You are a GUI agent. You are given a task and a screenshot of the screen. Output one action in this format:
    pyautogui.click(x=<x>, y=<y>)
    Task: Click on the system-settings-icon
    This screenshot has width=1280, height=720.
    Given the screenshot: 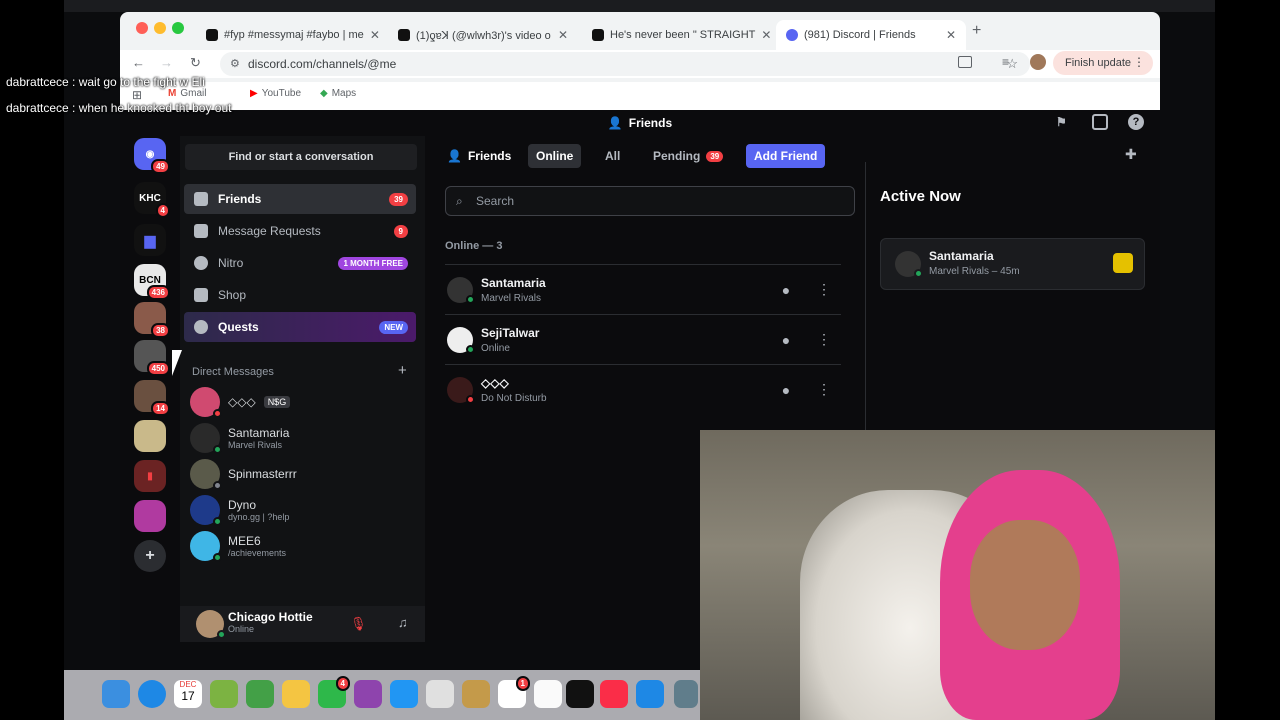 What is the action you would take?
    pyautogui.click(x=686, y=694)
    